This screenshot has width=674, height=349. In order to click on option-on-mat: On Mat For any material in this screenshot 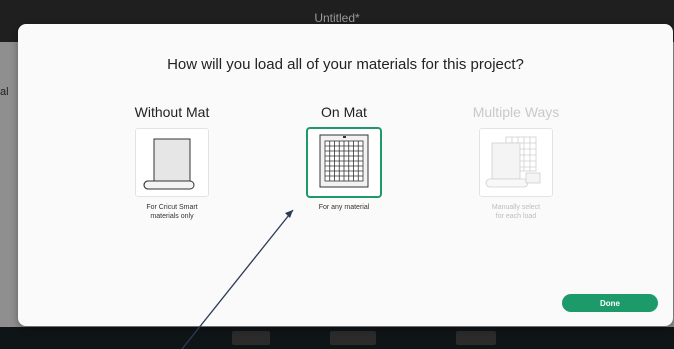, I will do `click(344, 157)`.